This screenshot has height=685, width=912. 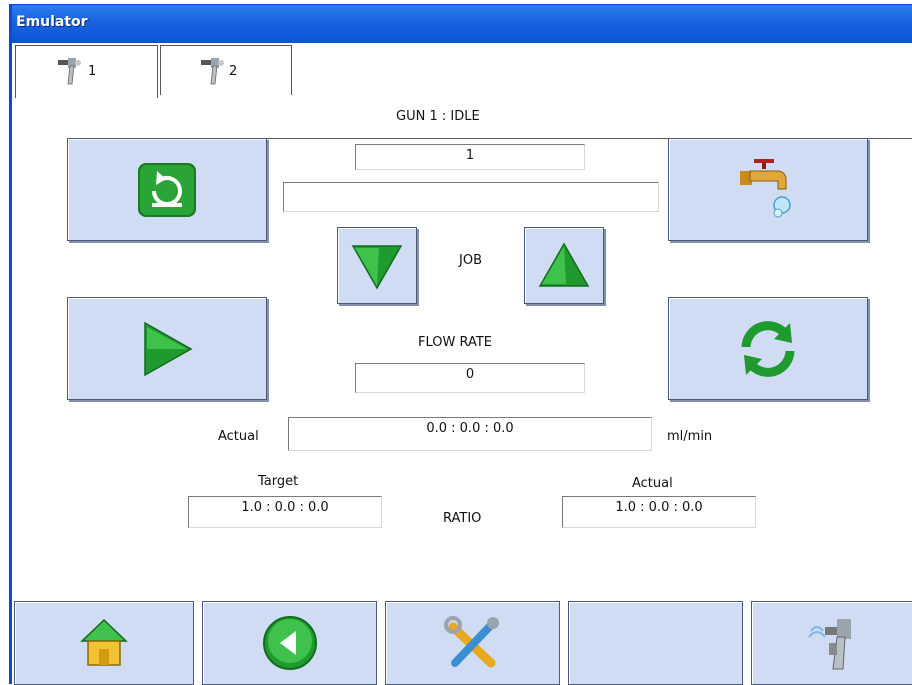 I want to click on back-button, so click(x=289, y=643).